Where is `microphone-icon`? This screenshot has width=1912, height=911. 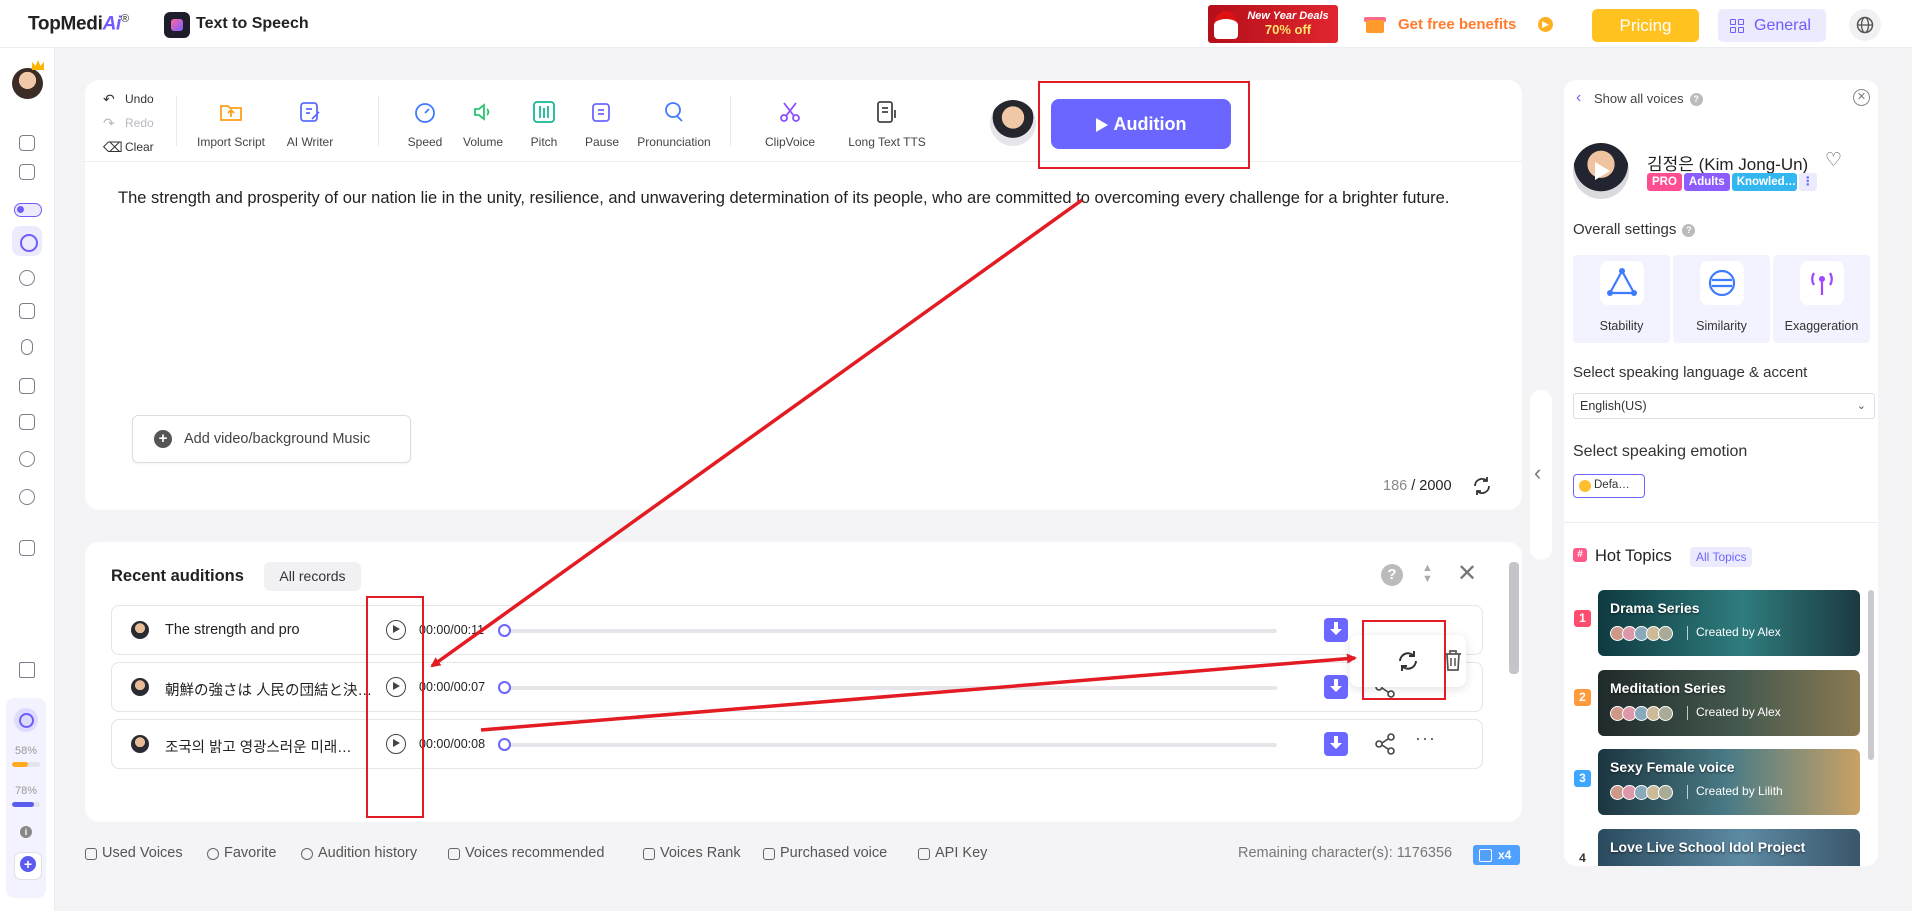
microphone-icon is located at coordinates (27, 347).